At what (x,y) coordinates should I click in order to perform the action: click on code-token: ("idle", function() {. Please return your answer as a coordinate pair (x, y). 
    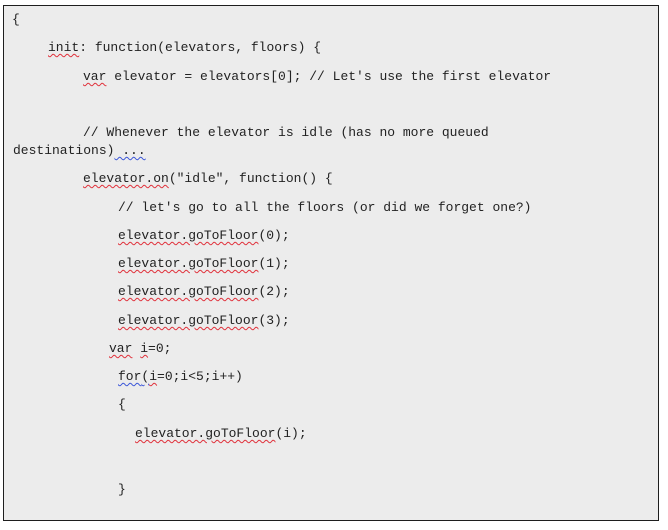
    Looking at the image, I should click on (250, 178).